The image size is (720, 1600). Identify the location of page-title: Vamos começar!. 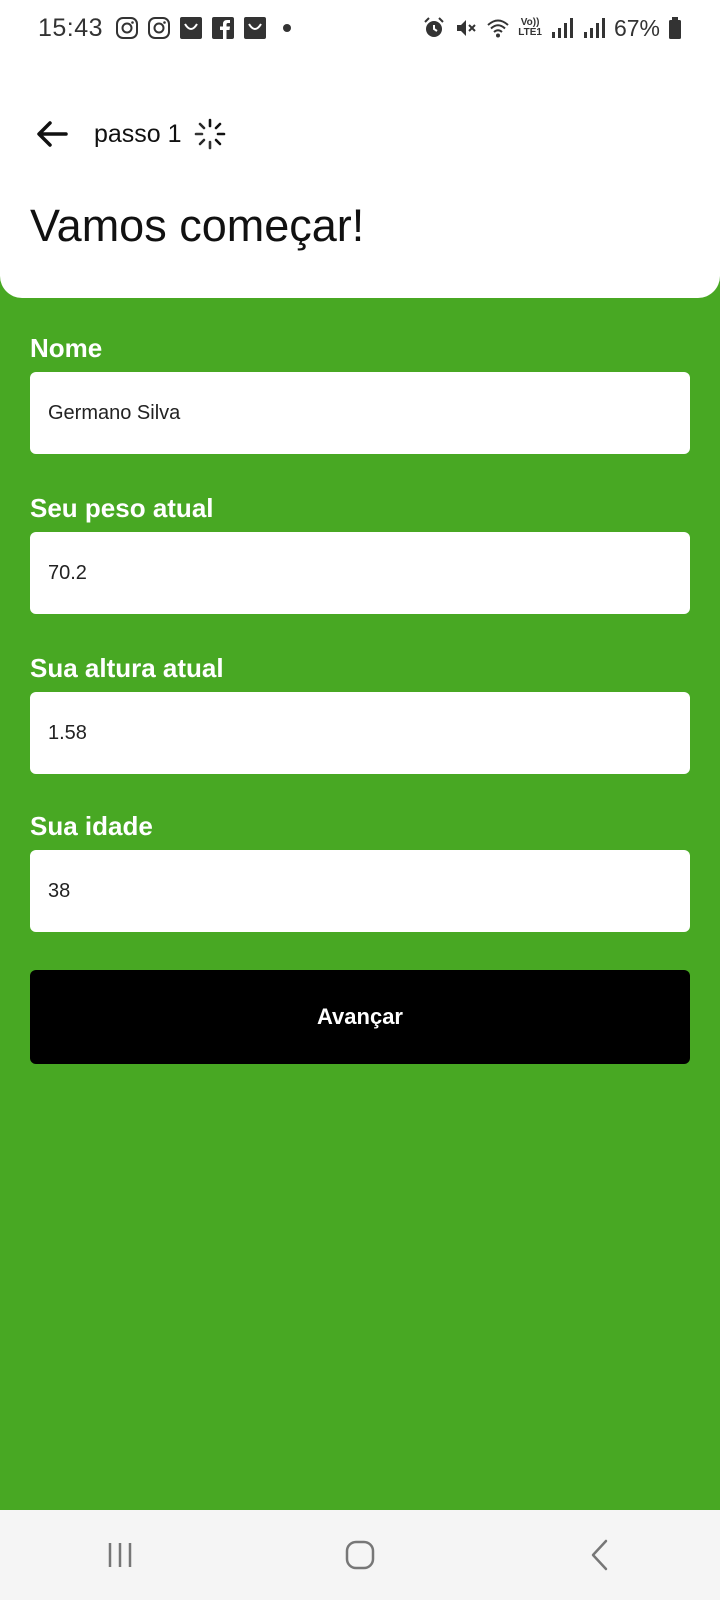
(197, 225).